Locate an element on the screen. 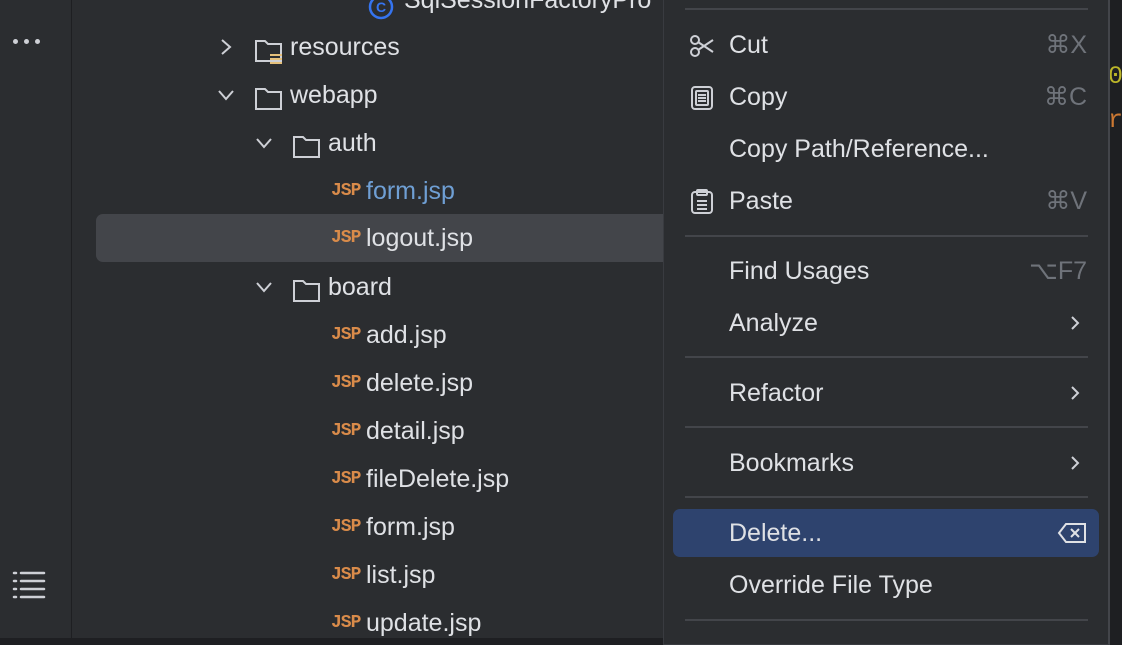 The width and height of the screenshot is (1122, 645). menu-item-label: Copy is located at coordinates (758, 97).